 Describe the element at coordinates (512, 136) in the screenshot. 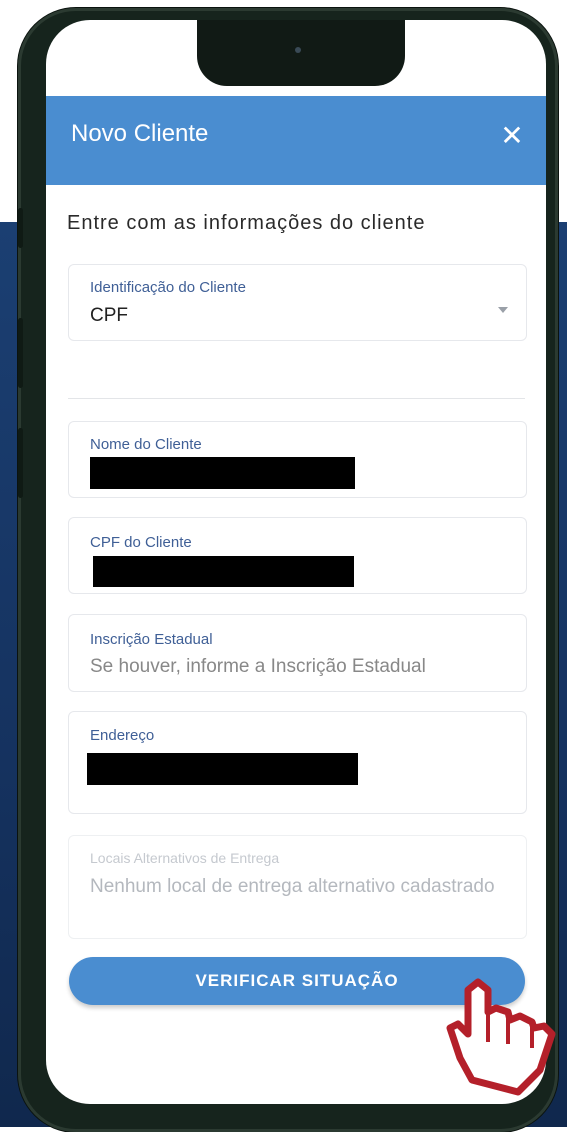

I see `close-icon: ✕` at that location.